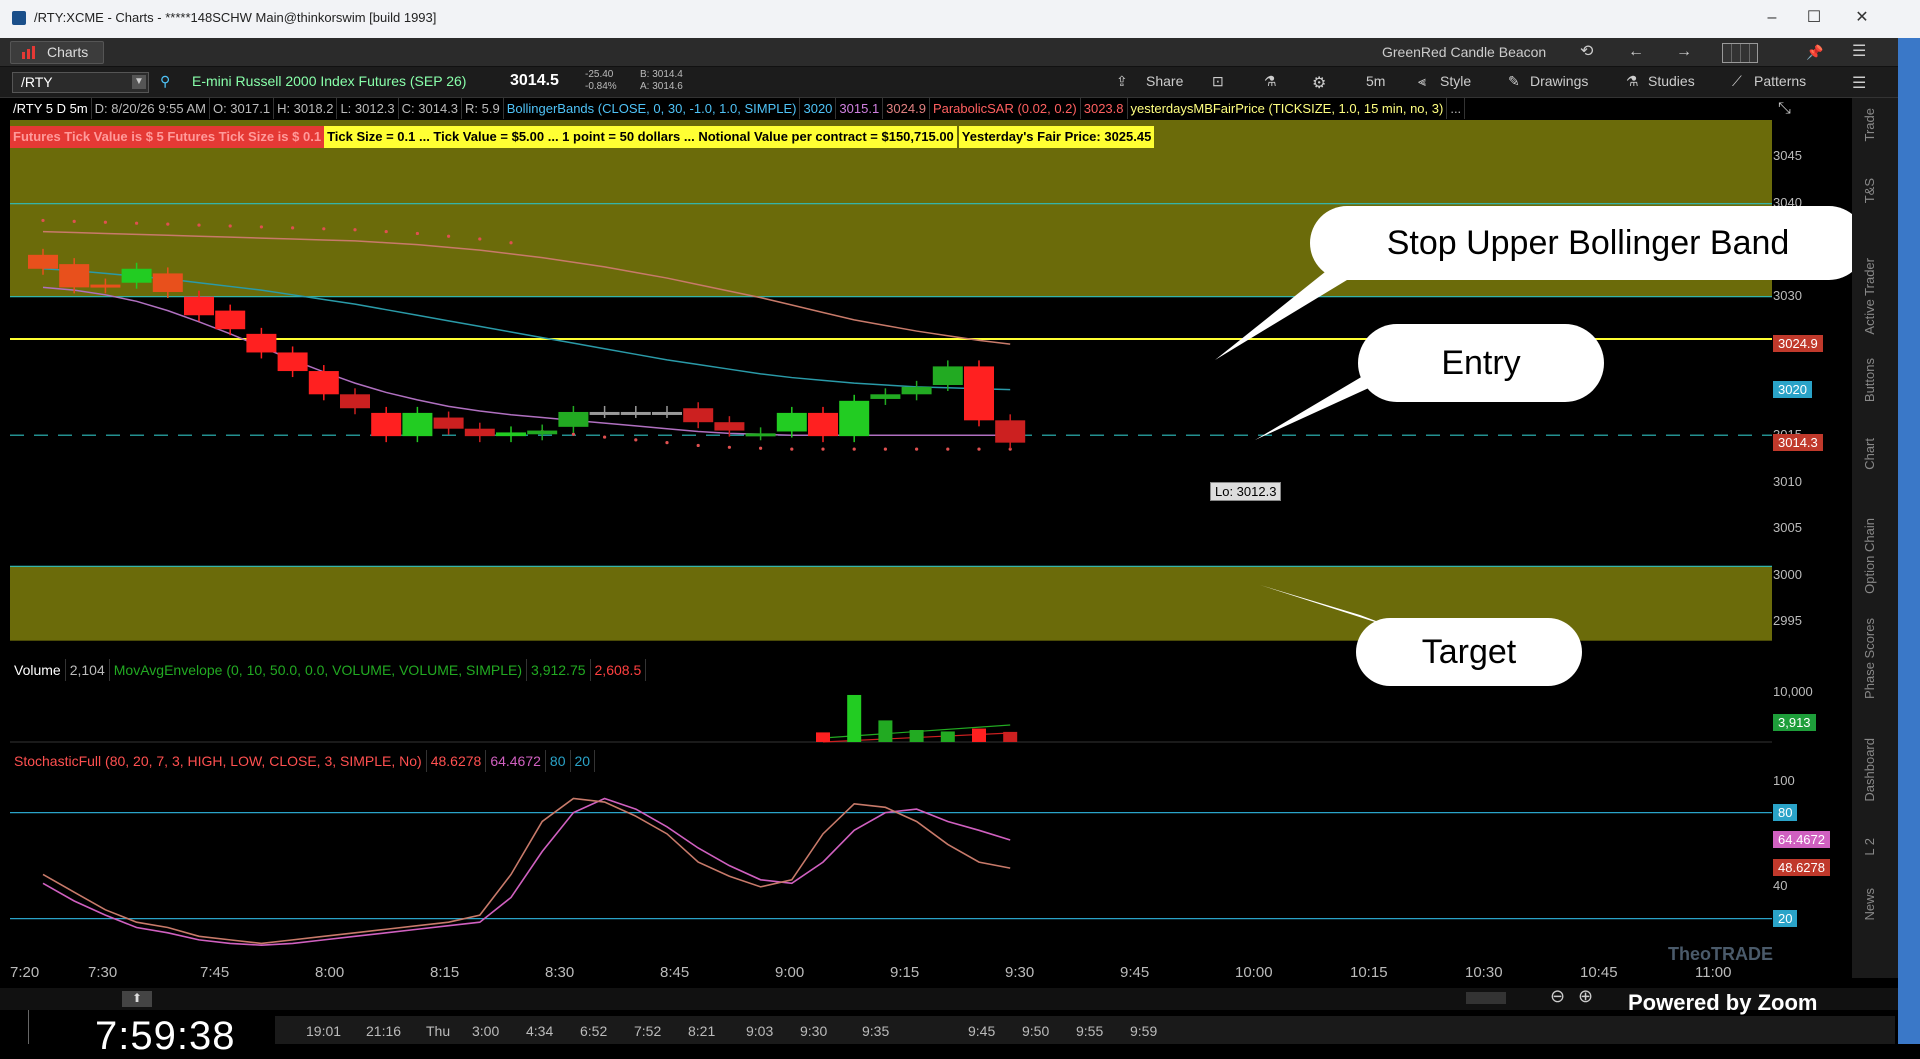 The height and width of the screenshot is (1059, 1920). I want to click on right-nav-phase-scores: Phase Scores, so click(1869, 658).